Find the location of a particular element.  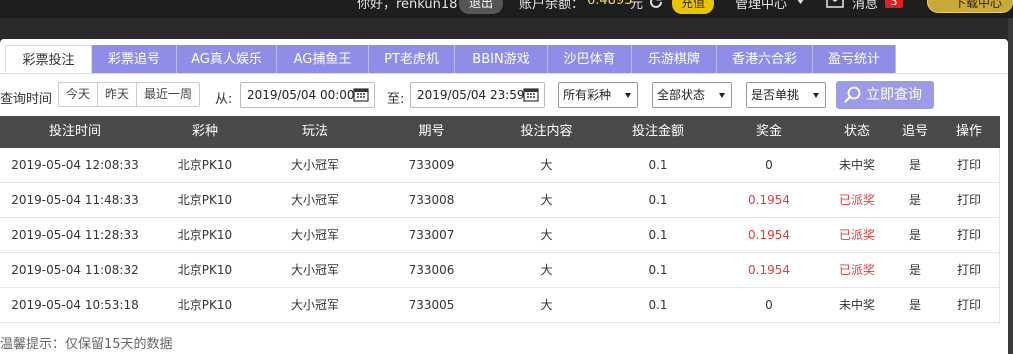

status-select: 全部状态 is located at coordinates (692, 95).